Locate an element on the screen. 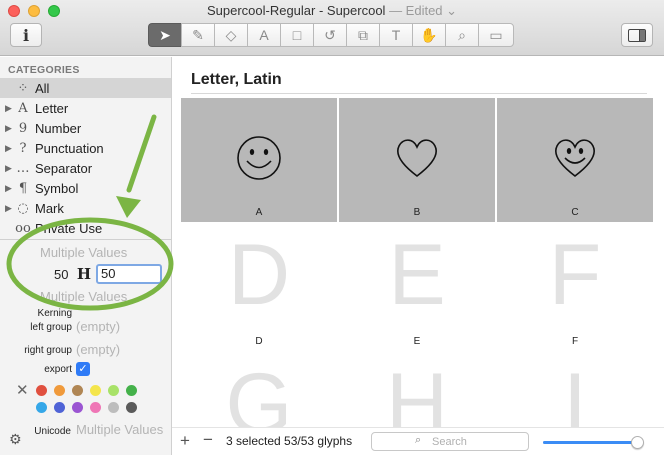 The width and height of the screenshot is (664, 455). tool-palette: ➤ ✎ ◇ A □ ↺ ⧉ T ✋ ⌕ ▭ is located at coordinates (331, 35).